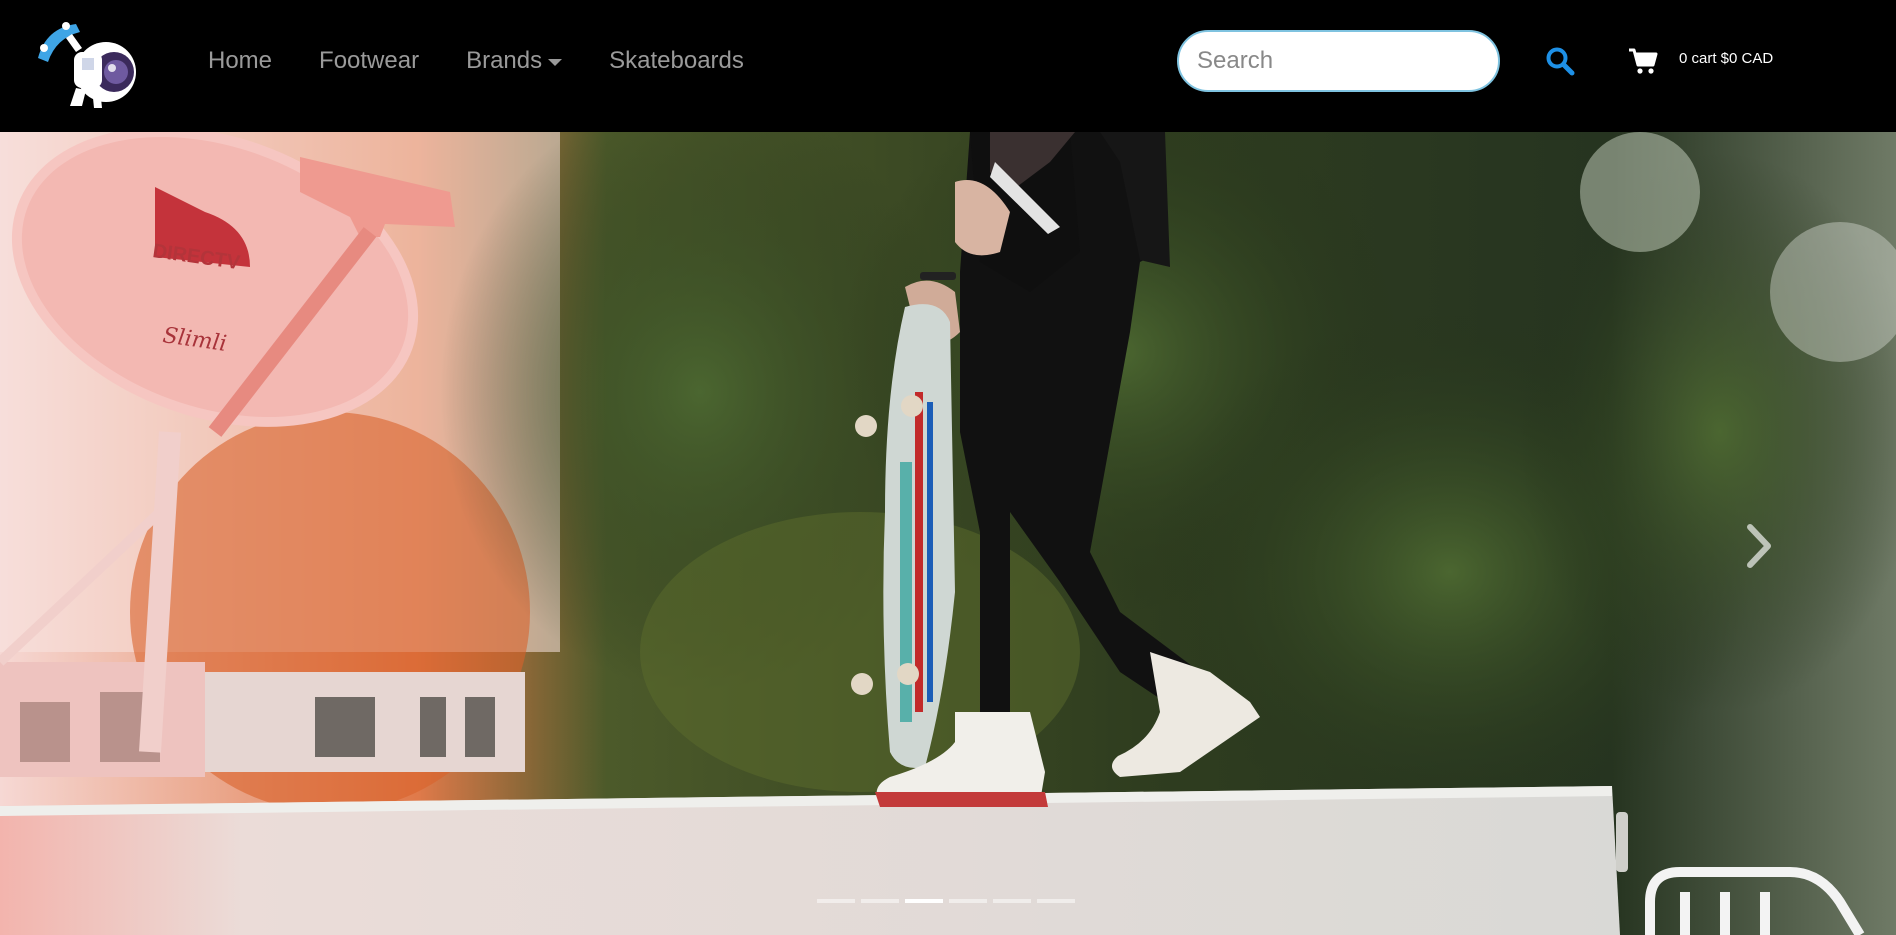  I want to click on carousel-indicators, so click(949, 901).